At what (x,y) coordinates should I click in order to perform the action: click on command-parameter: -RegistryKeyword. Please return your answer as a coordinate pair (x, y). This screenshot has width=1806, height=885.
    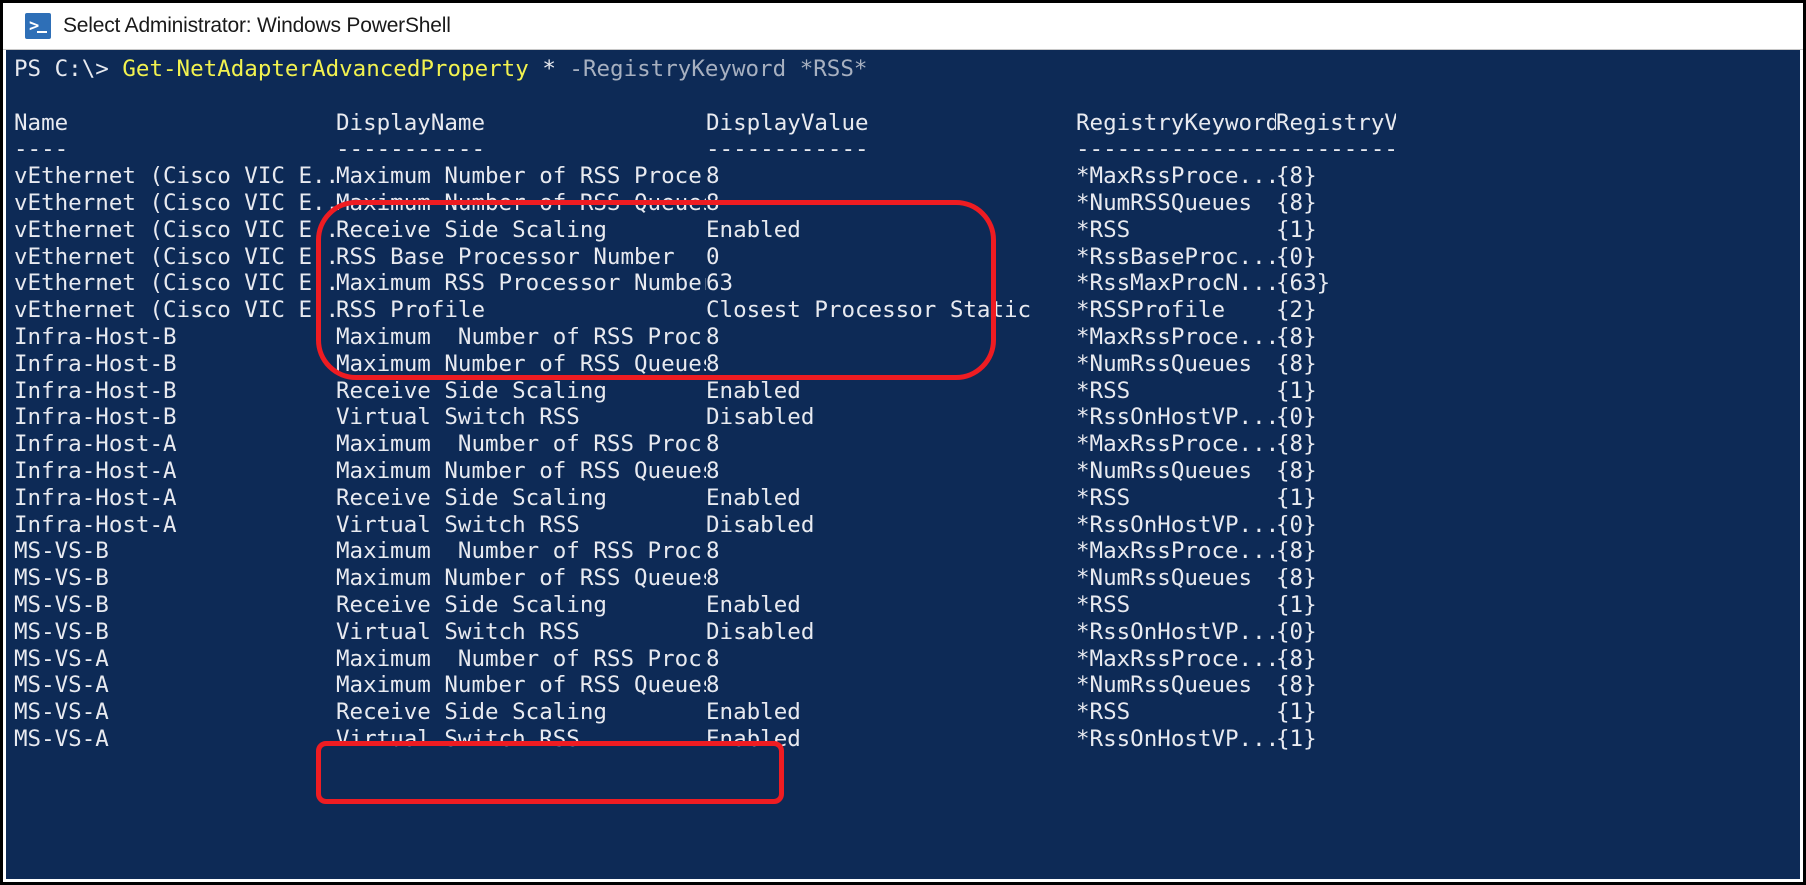
    Looking at the image, I should click on (678, 69).